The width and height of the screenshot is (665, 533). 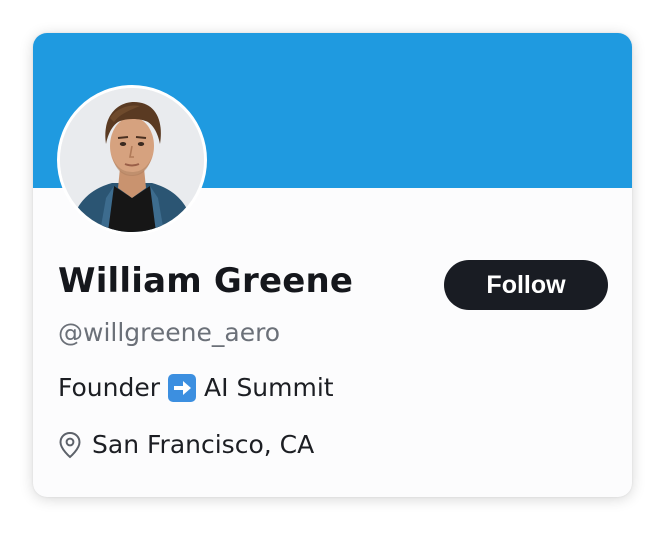 I want to click on location-pin-icon, so click(x=70, y=445).